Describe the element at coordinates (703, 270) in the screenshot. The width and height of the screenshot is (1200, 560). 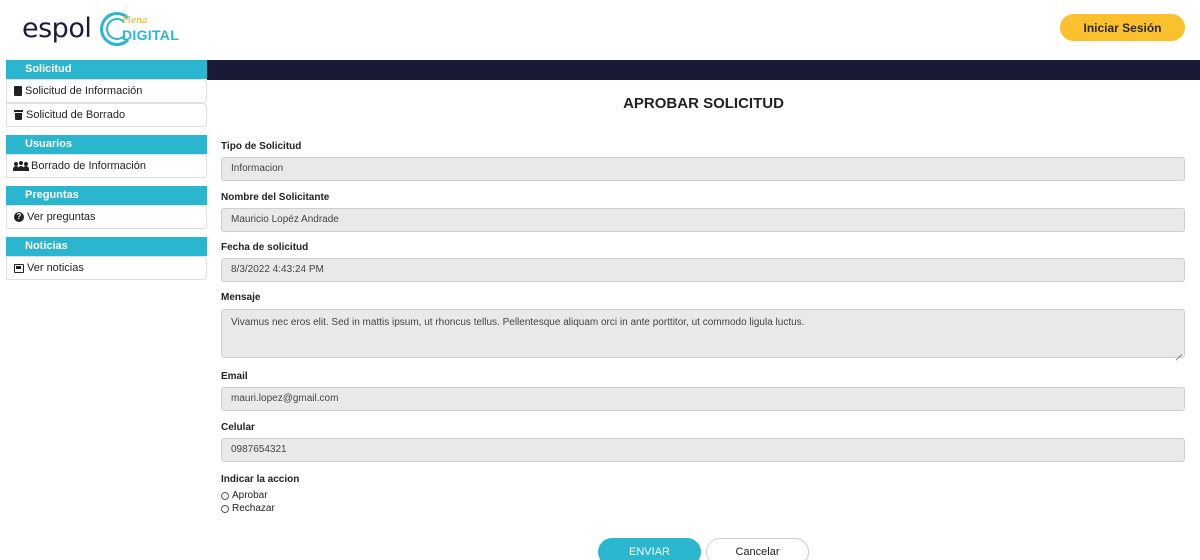
I see `fecha-field: 8/3/2022 4:43:24 PM` at that location.